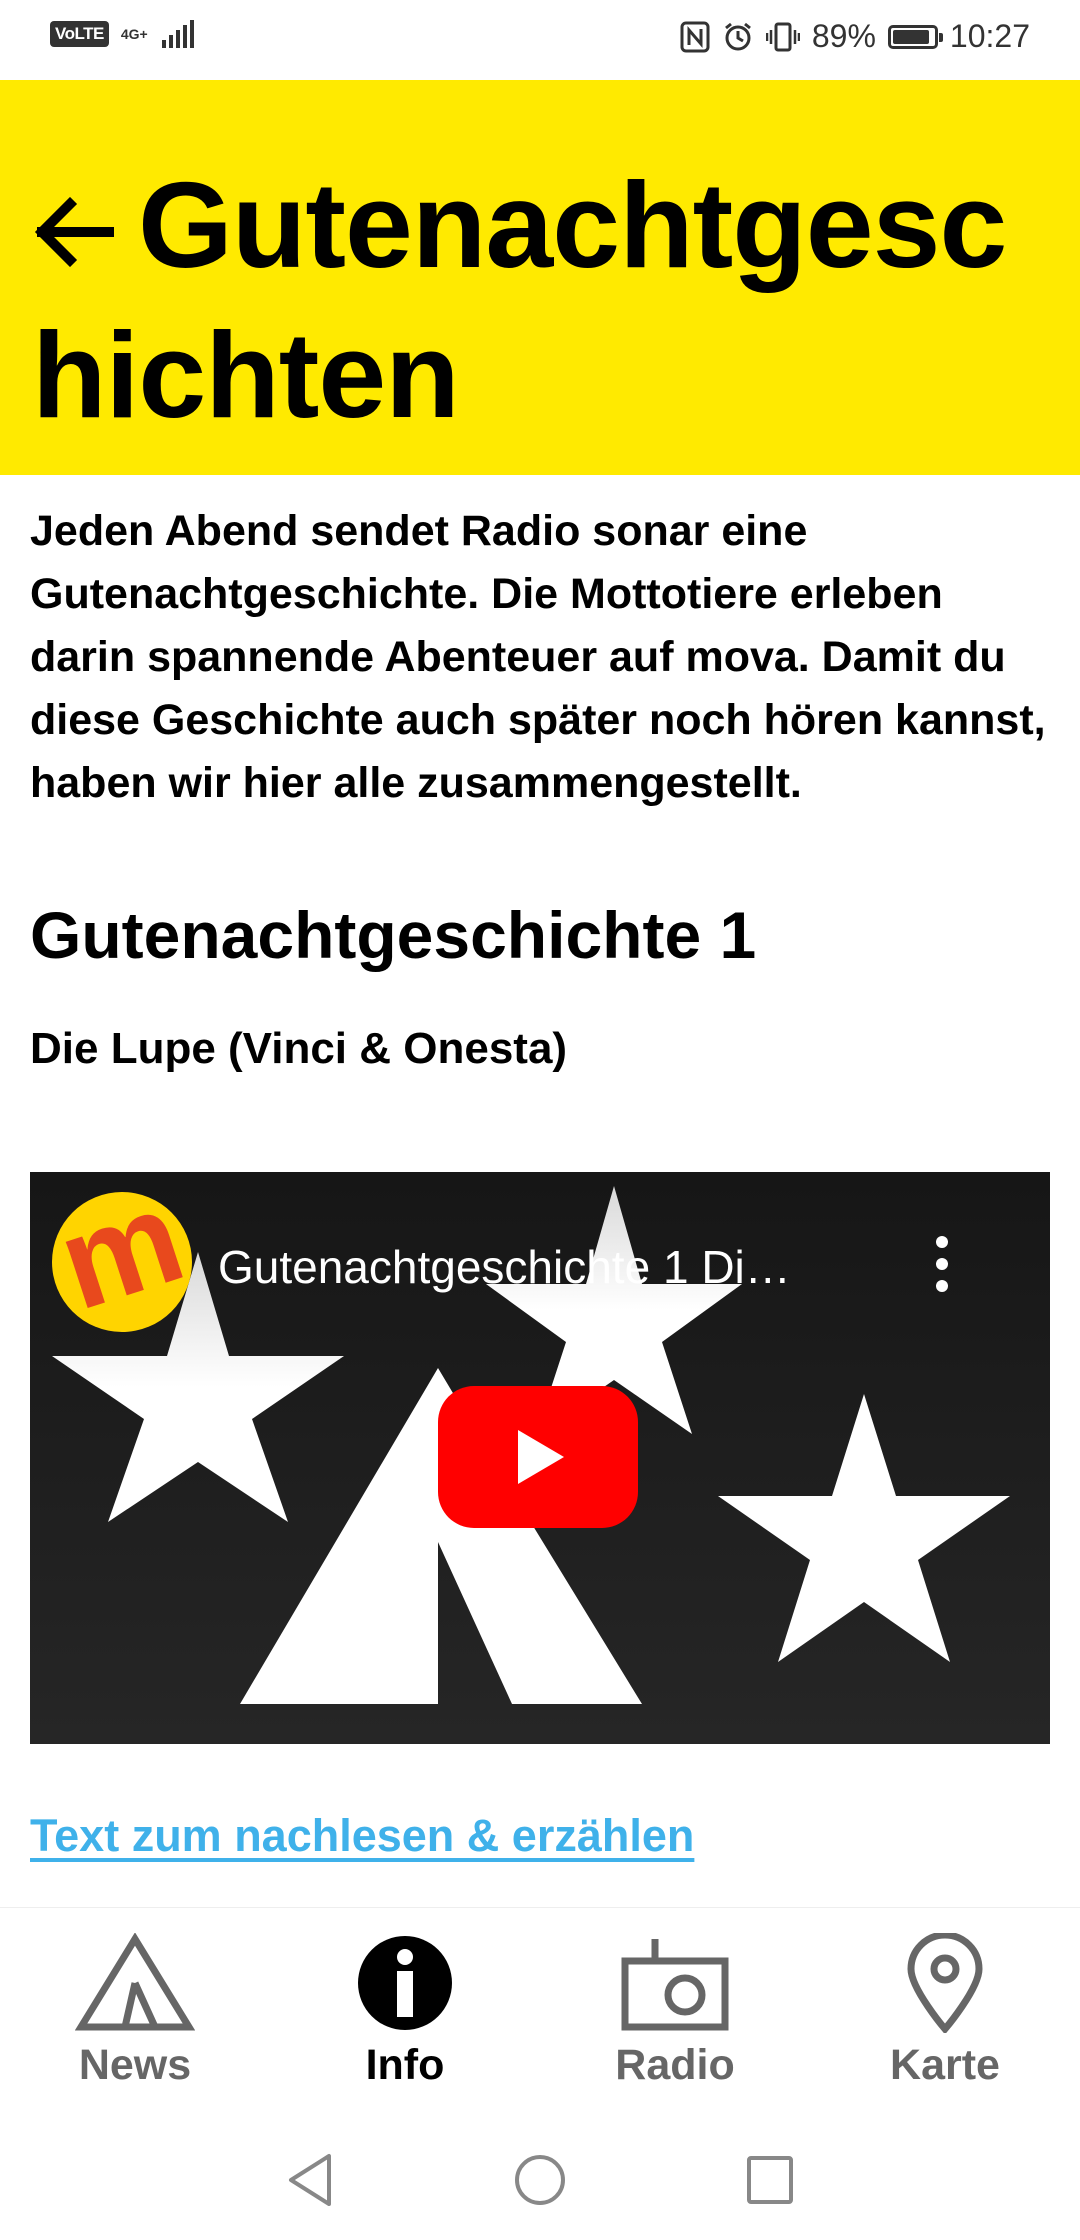 This screenshot has width=1080, height=2240. Describe the element at coordinates (695, 36) in the screenshot. I see `nfc-icon` at that location.